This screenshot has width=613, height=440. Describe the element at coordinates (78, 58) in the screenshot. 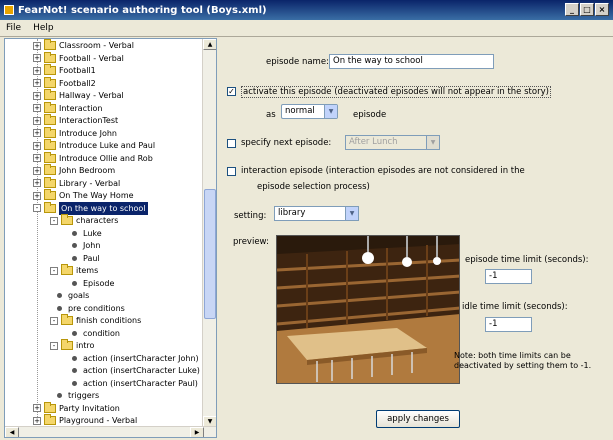

I see `tree-folder-node: + Football - Verbal` at that location.